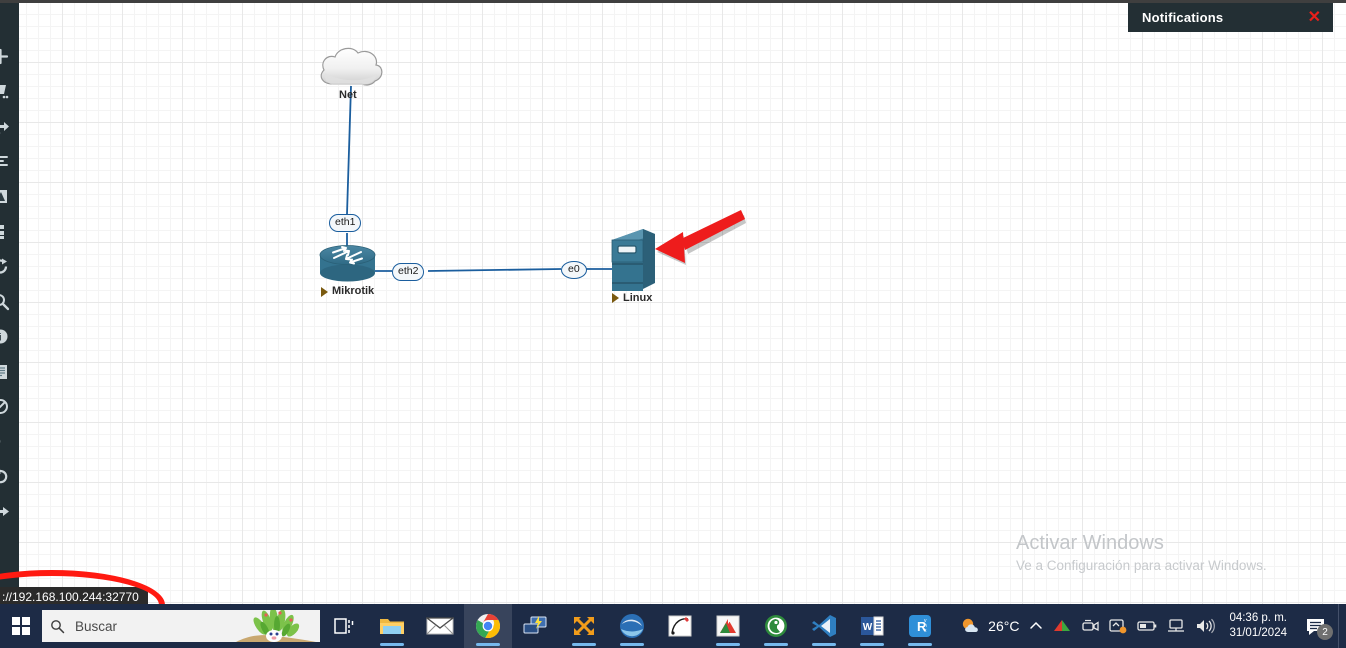  I want to click on word-icon: W, so click(872, 626).